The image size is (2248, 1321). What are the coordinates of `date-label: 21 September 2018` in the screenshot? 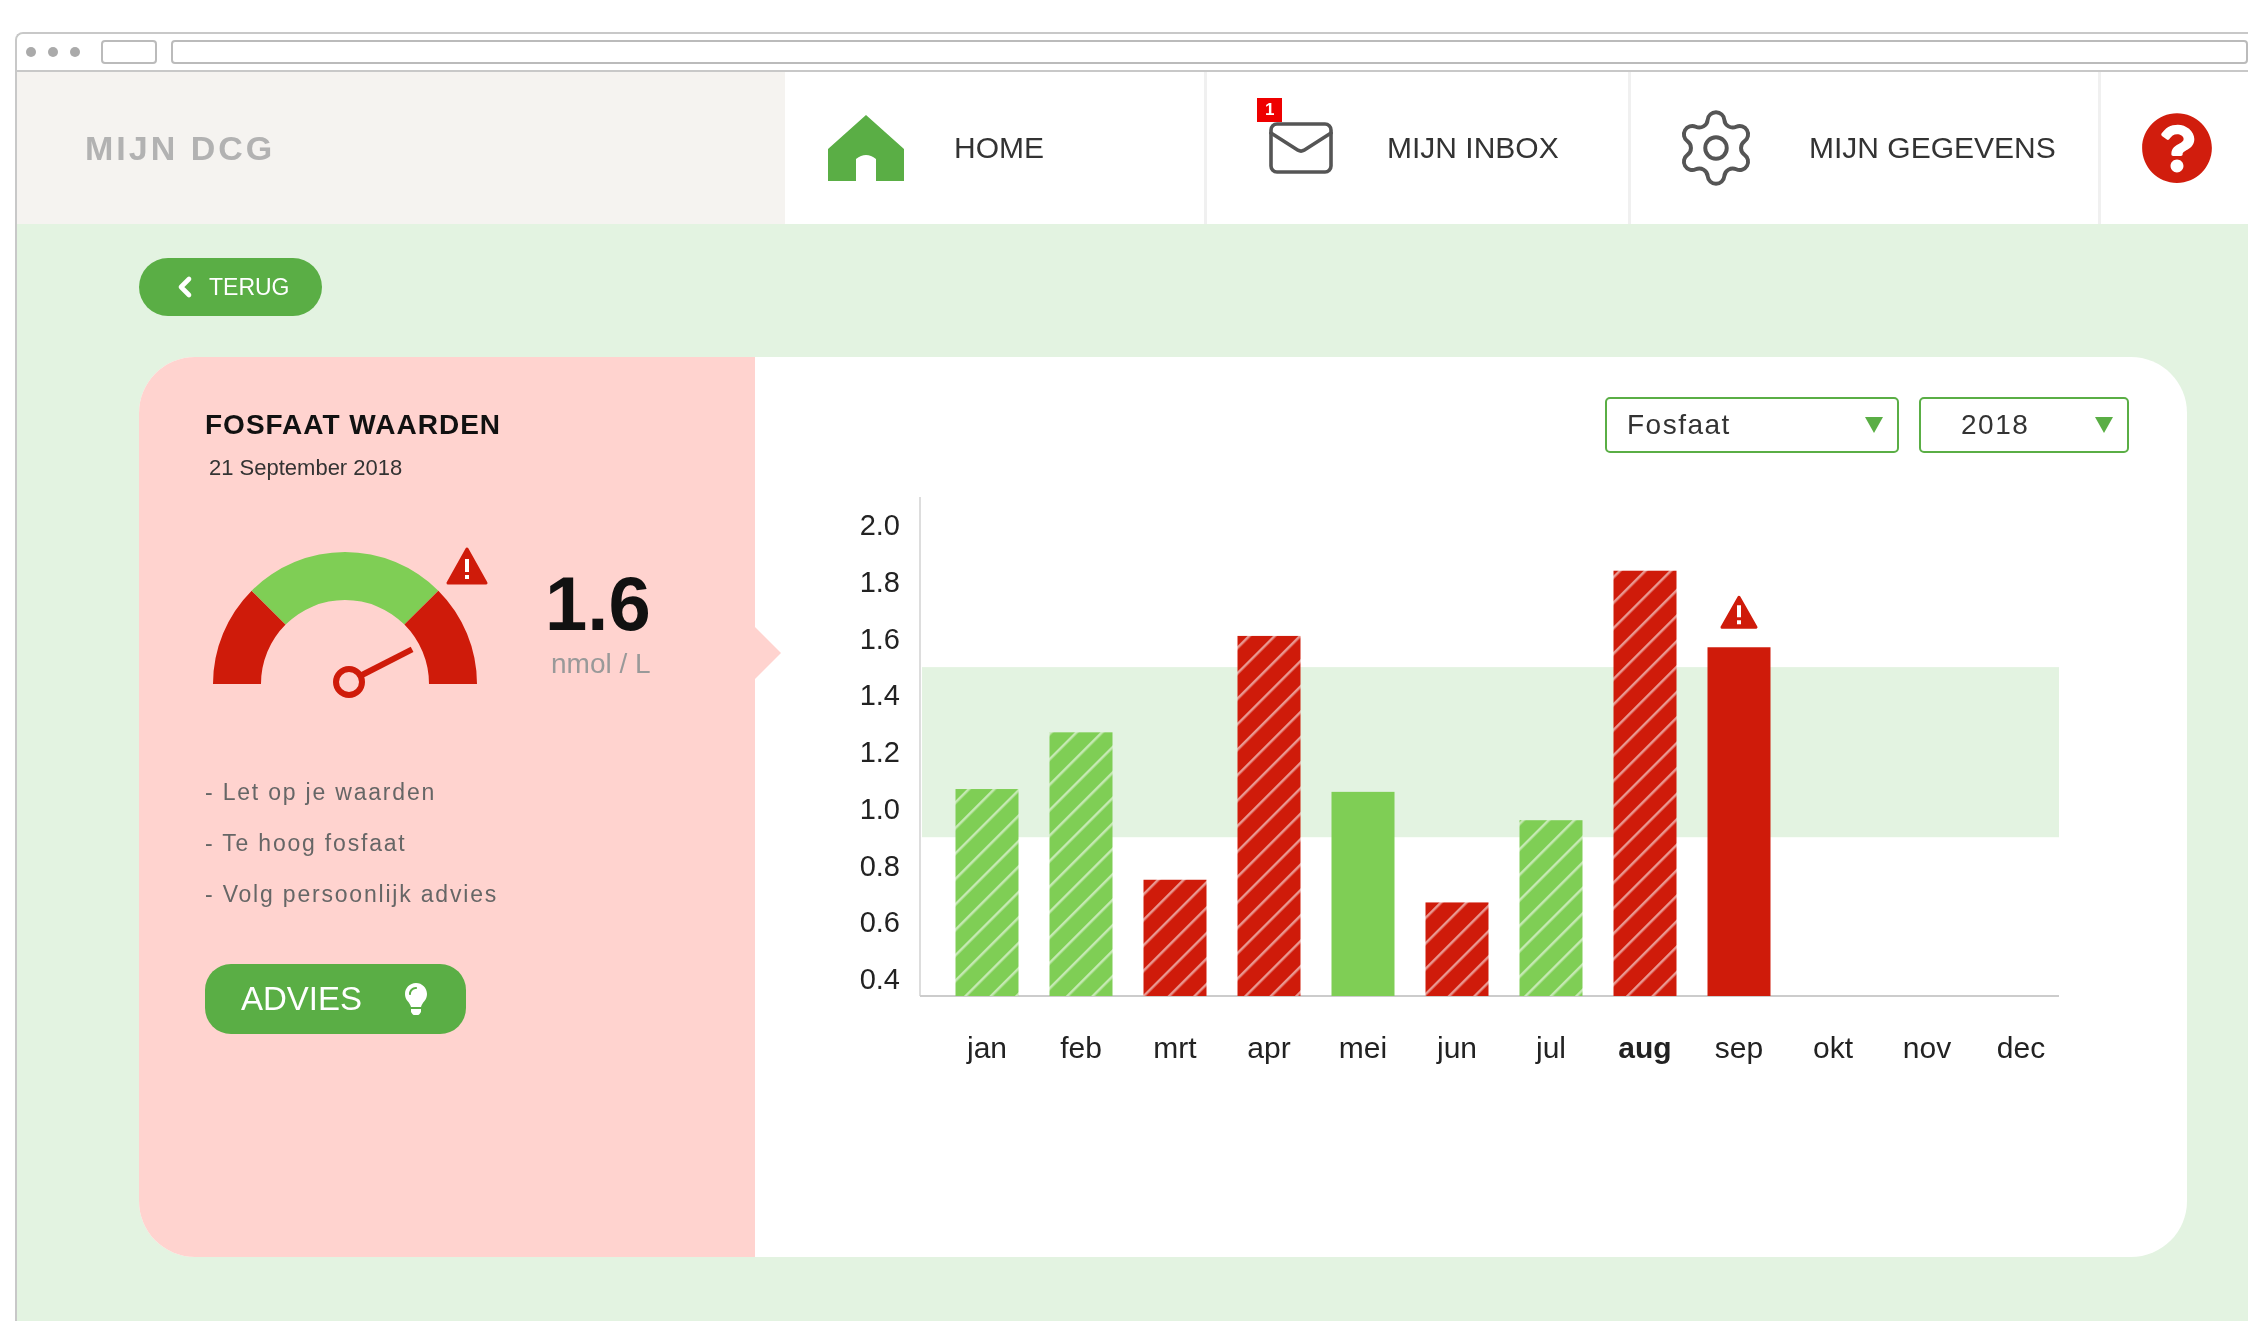 It's located at (306, 468).